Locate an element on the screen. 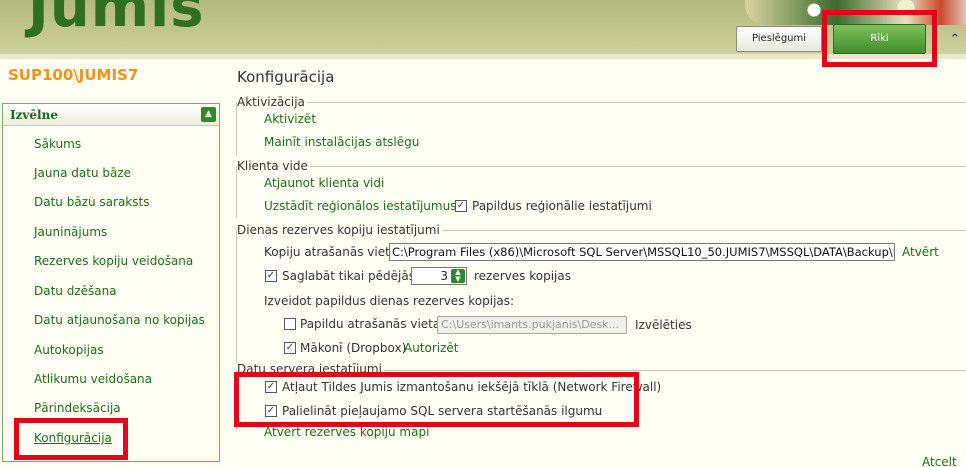 This screenshot has width=966, height=467. firewall-checkbox: ✓ is located at coordinates (271, 387).